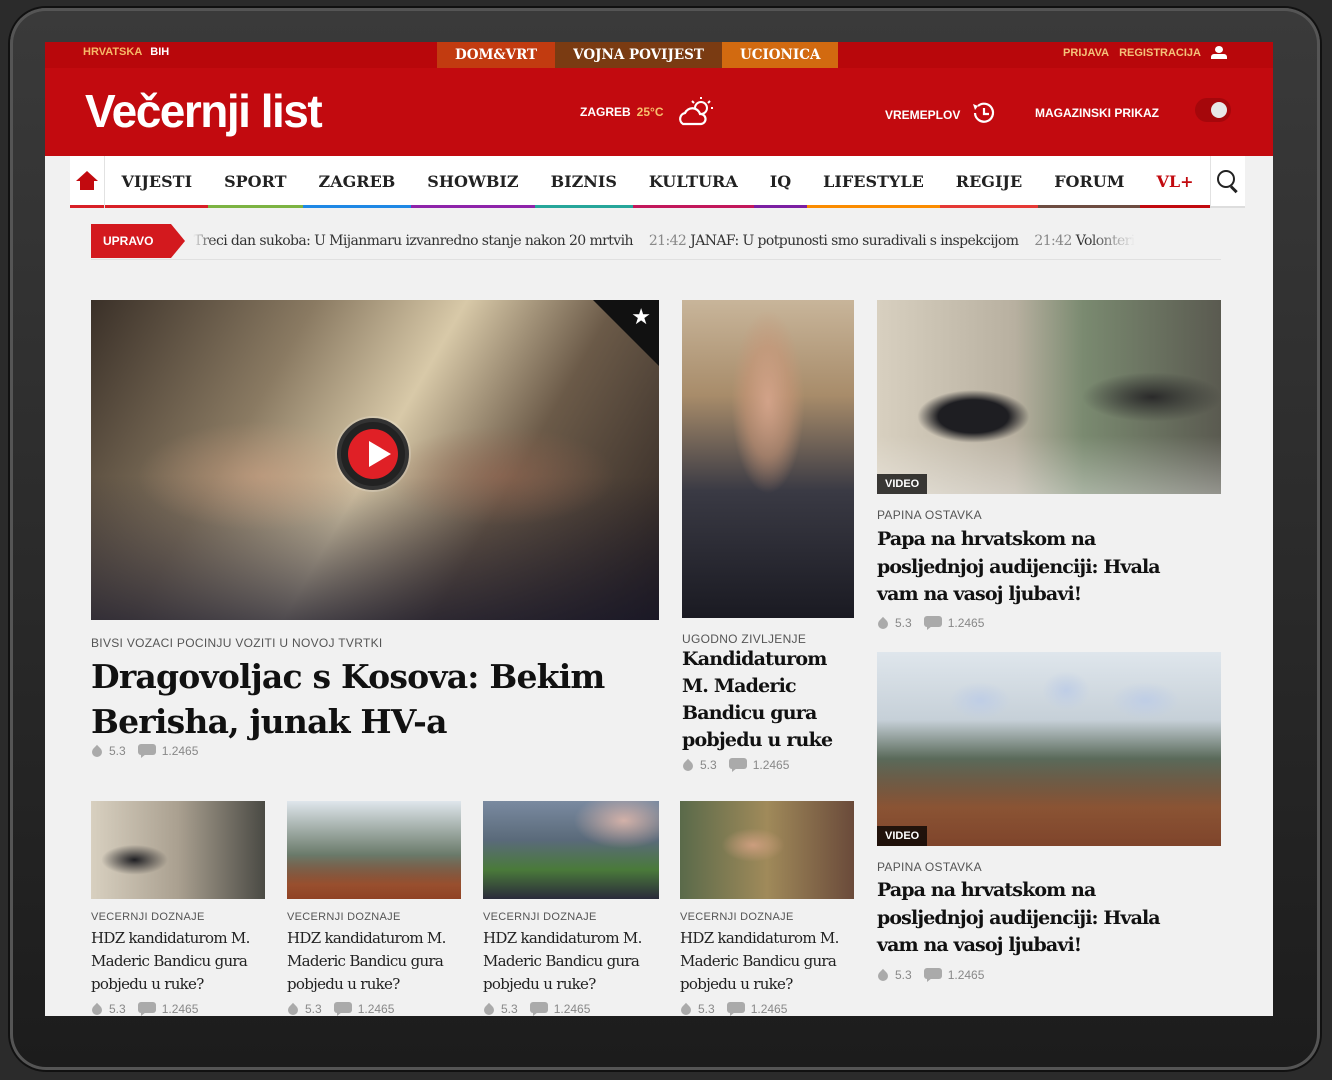 This screenshot has width=1332, height=1080. What do you see at coordinates (159, 52) in the screenshot?
I see `region-bih-link: BIH` at bounding box center [159, 52].